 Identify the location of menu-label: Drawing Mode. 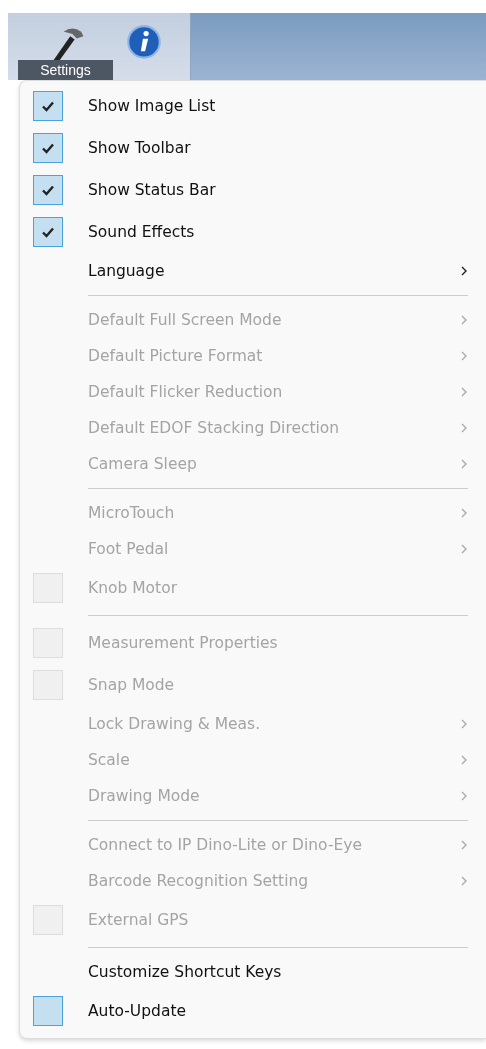
(144, 796).